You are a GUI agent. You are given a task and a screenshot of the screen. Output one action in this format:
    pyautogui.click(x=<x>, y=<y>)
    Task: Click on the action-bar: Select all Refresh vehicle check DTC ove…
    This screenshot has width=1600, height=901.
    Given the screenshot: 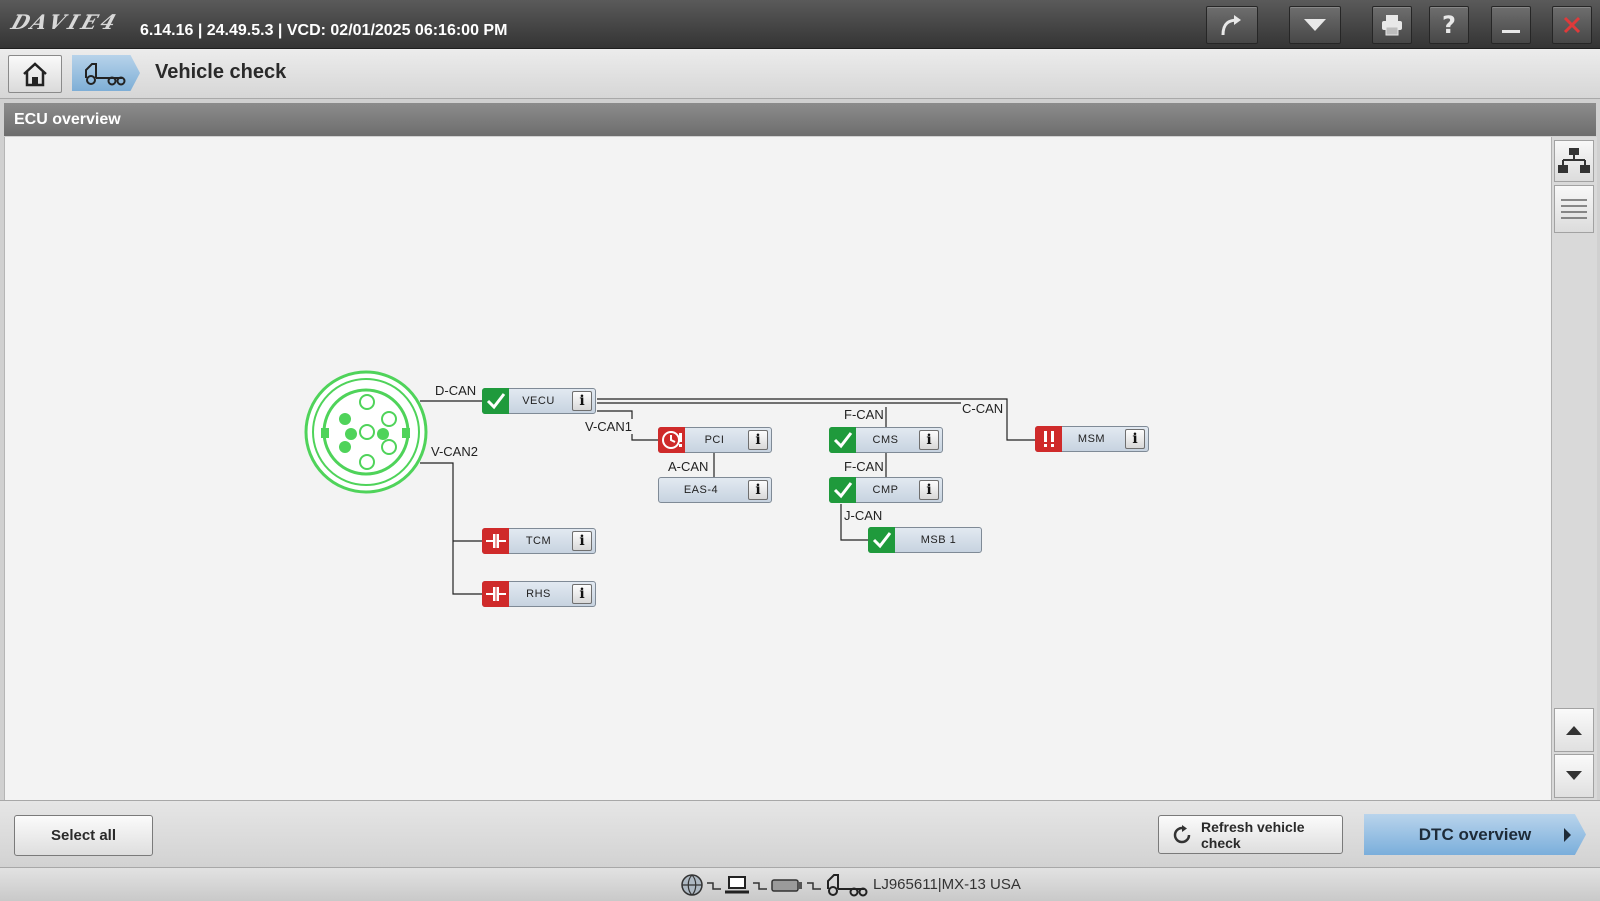 What is the action you would take?
    pyautogui.click(x=800, y=833)
    